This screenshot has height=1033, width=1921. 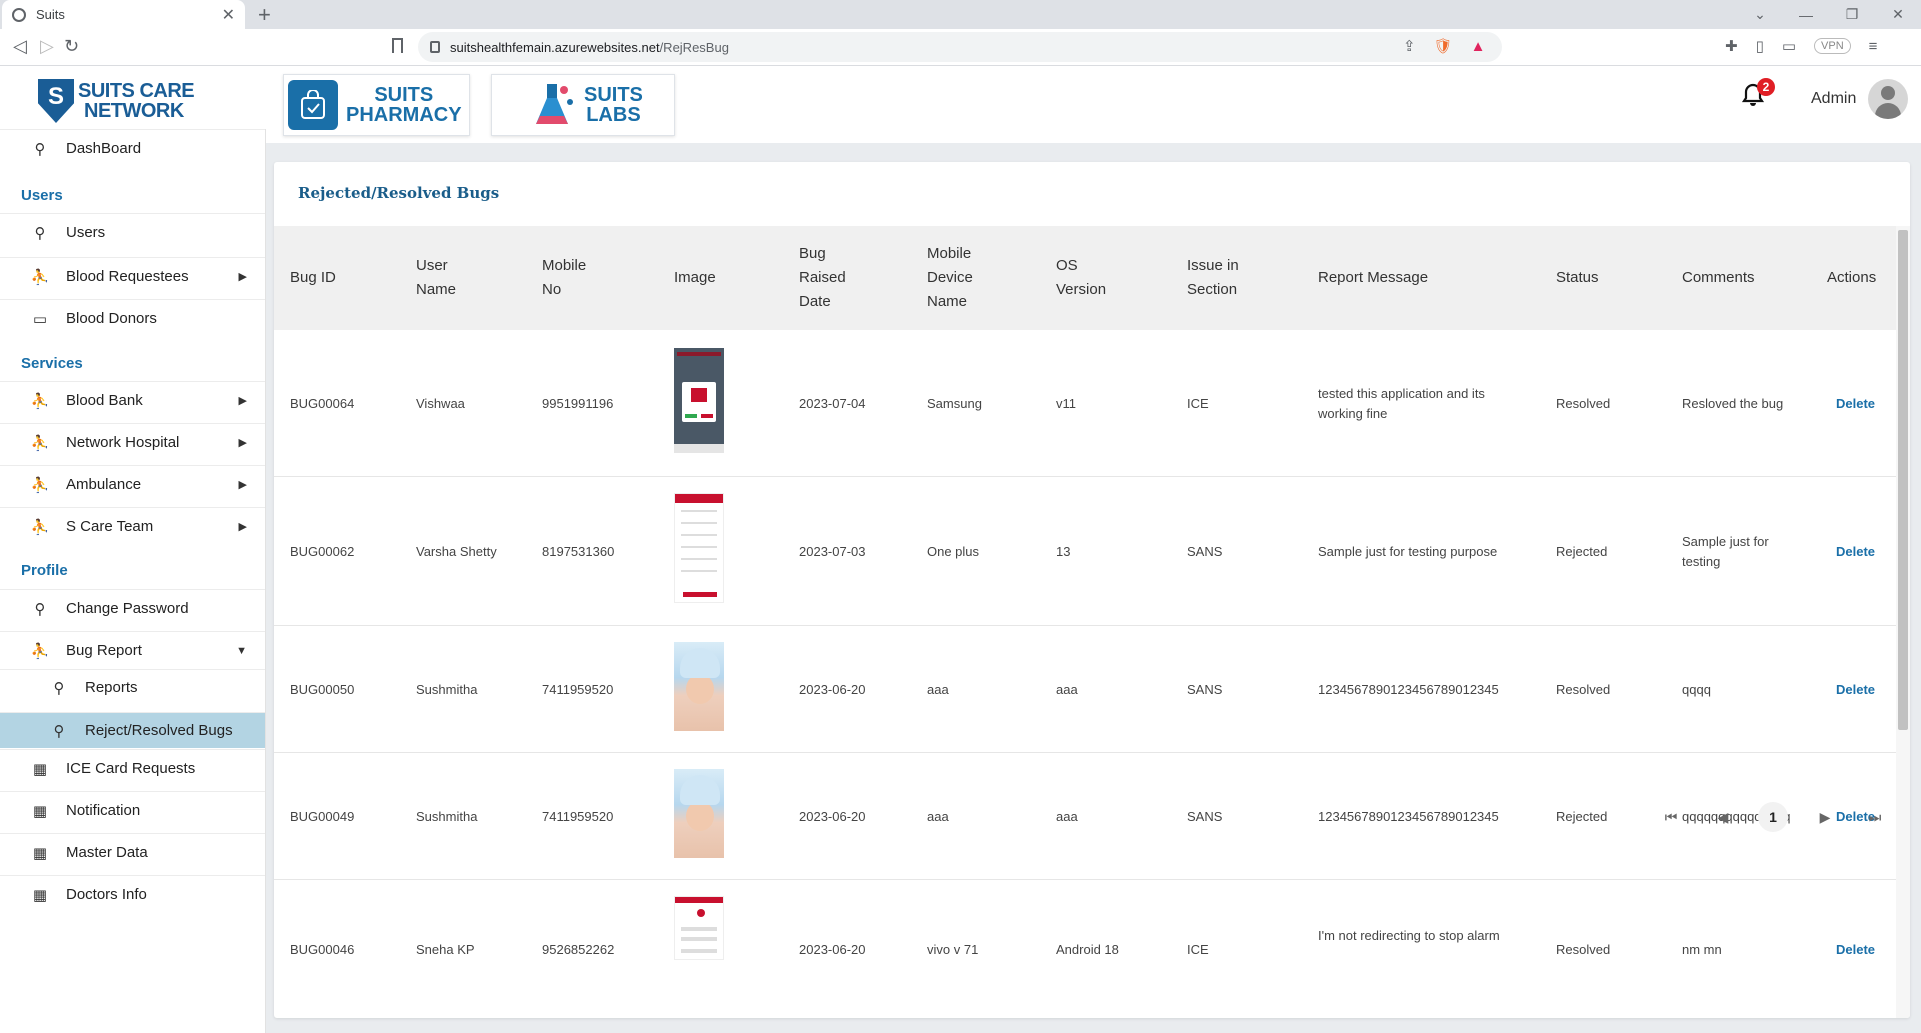 I want to click on next-page-icon: ▶, so click(x=1825, y=817).